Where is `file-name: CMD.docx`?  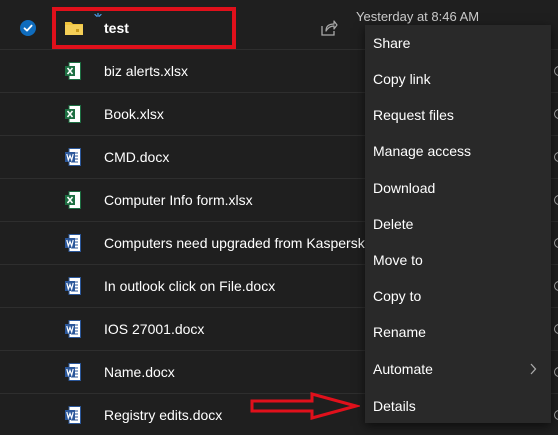
file-name: CMD.docx is located at coordinates (136, 157).